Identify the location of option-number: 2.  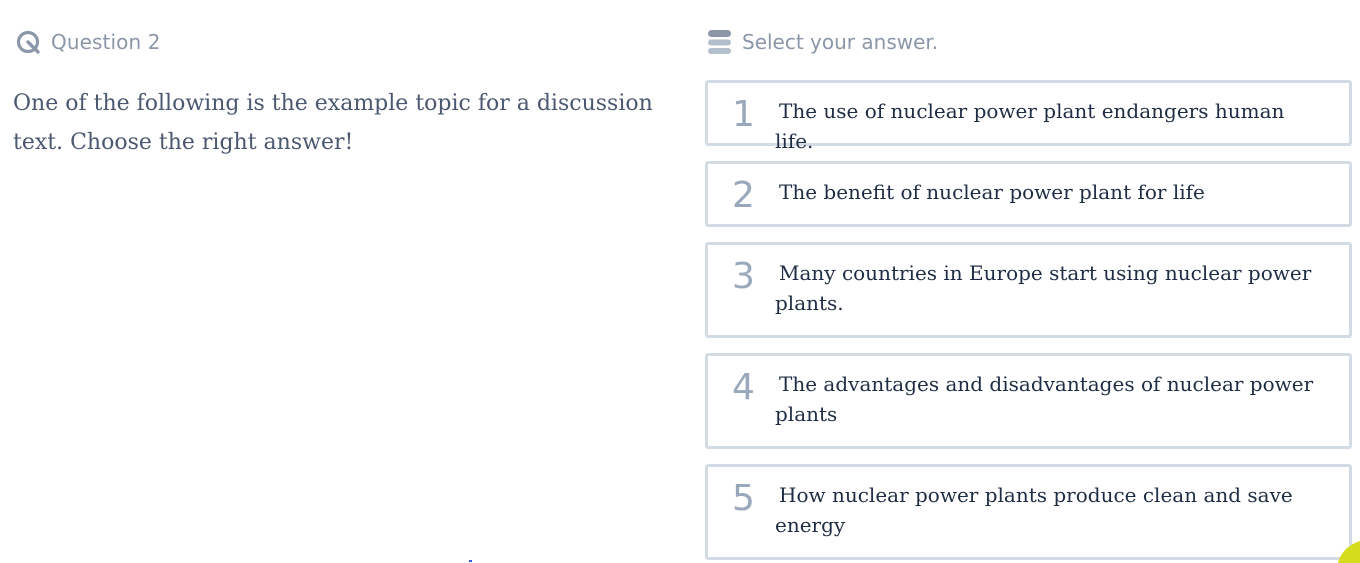
(743, 195).